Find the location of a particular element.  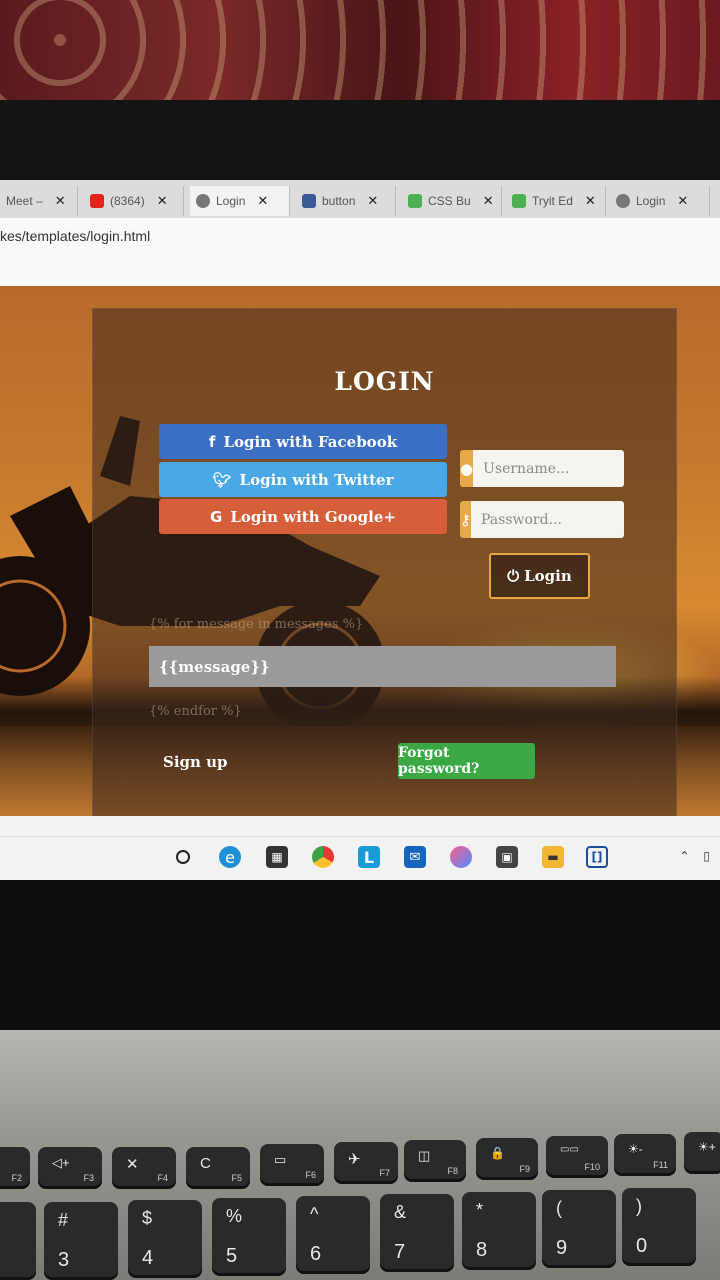

address-url: kes/templates/login.html is located at coordinates (75, 236).